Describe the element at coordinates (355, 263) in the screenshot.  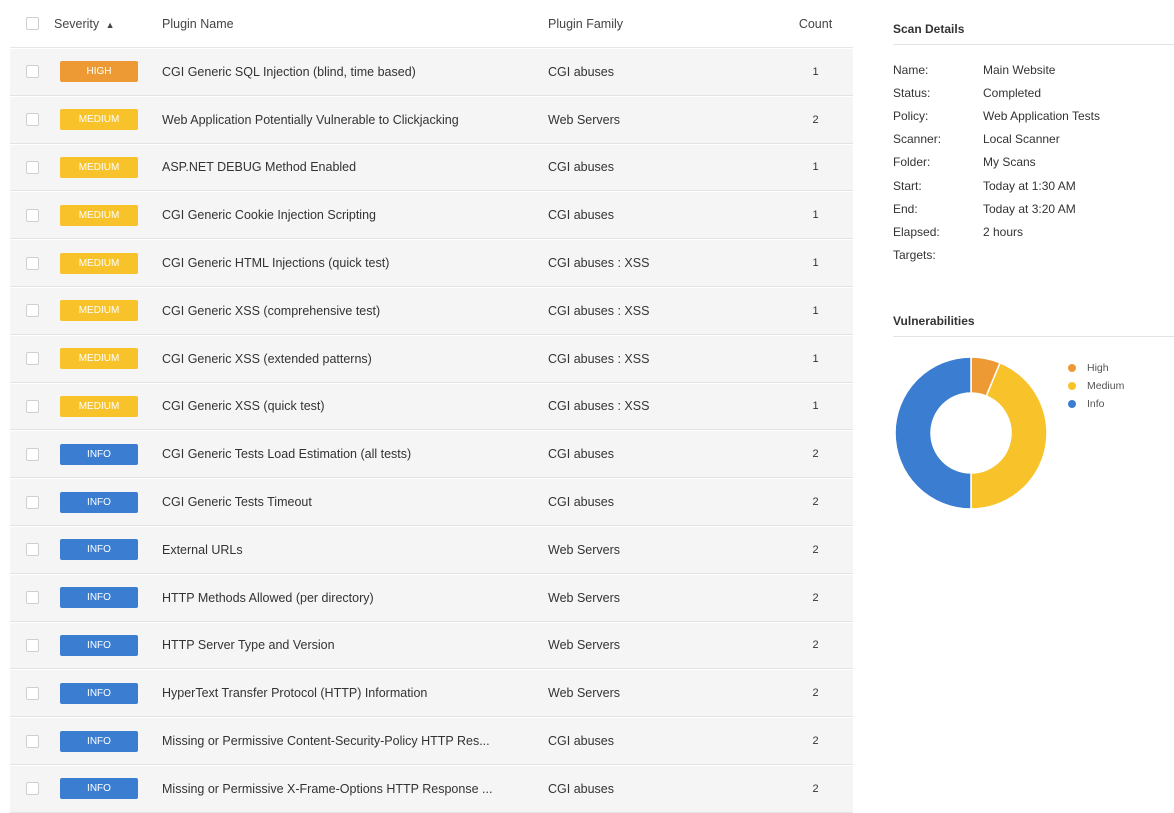
I see `plugin-name-cell: CGI Generic HTML Injections (quick test)` at that location.